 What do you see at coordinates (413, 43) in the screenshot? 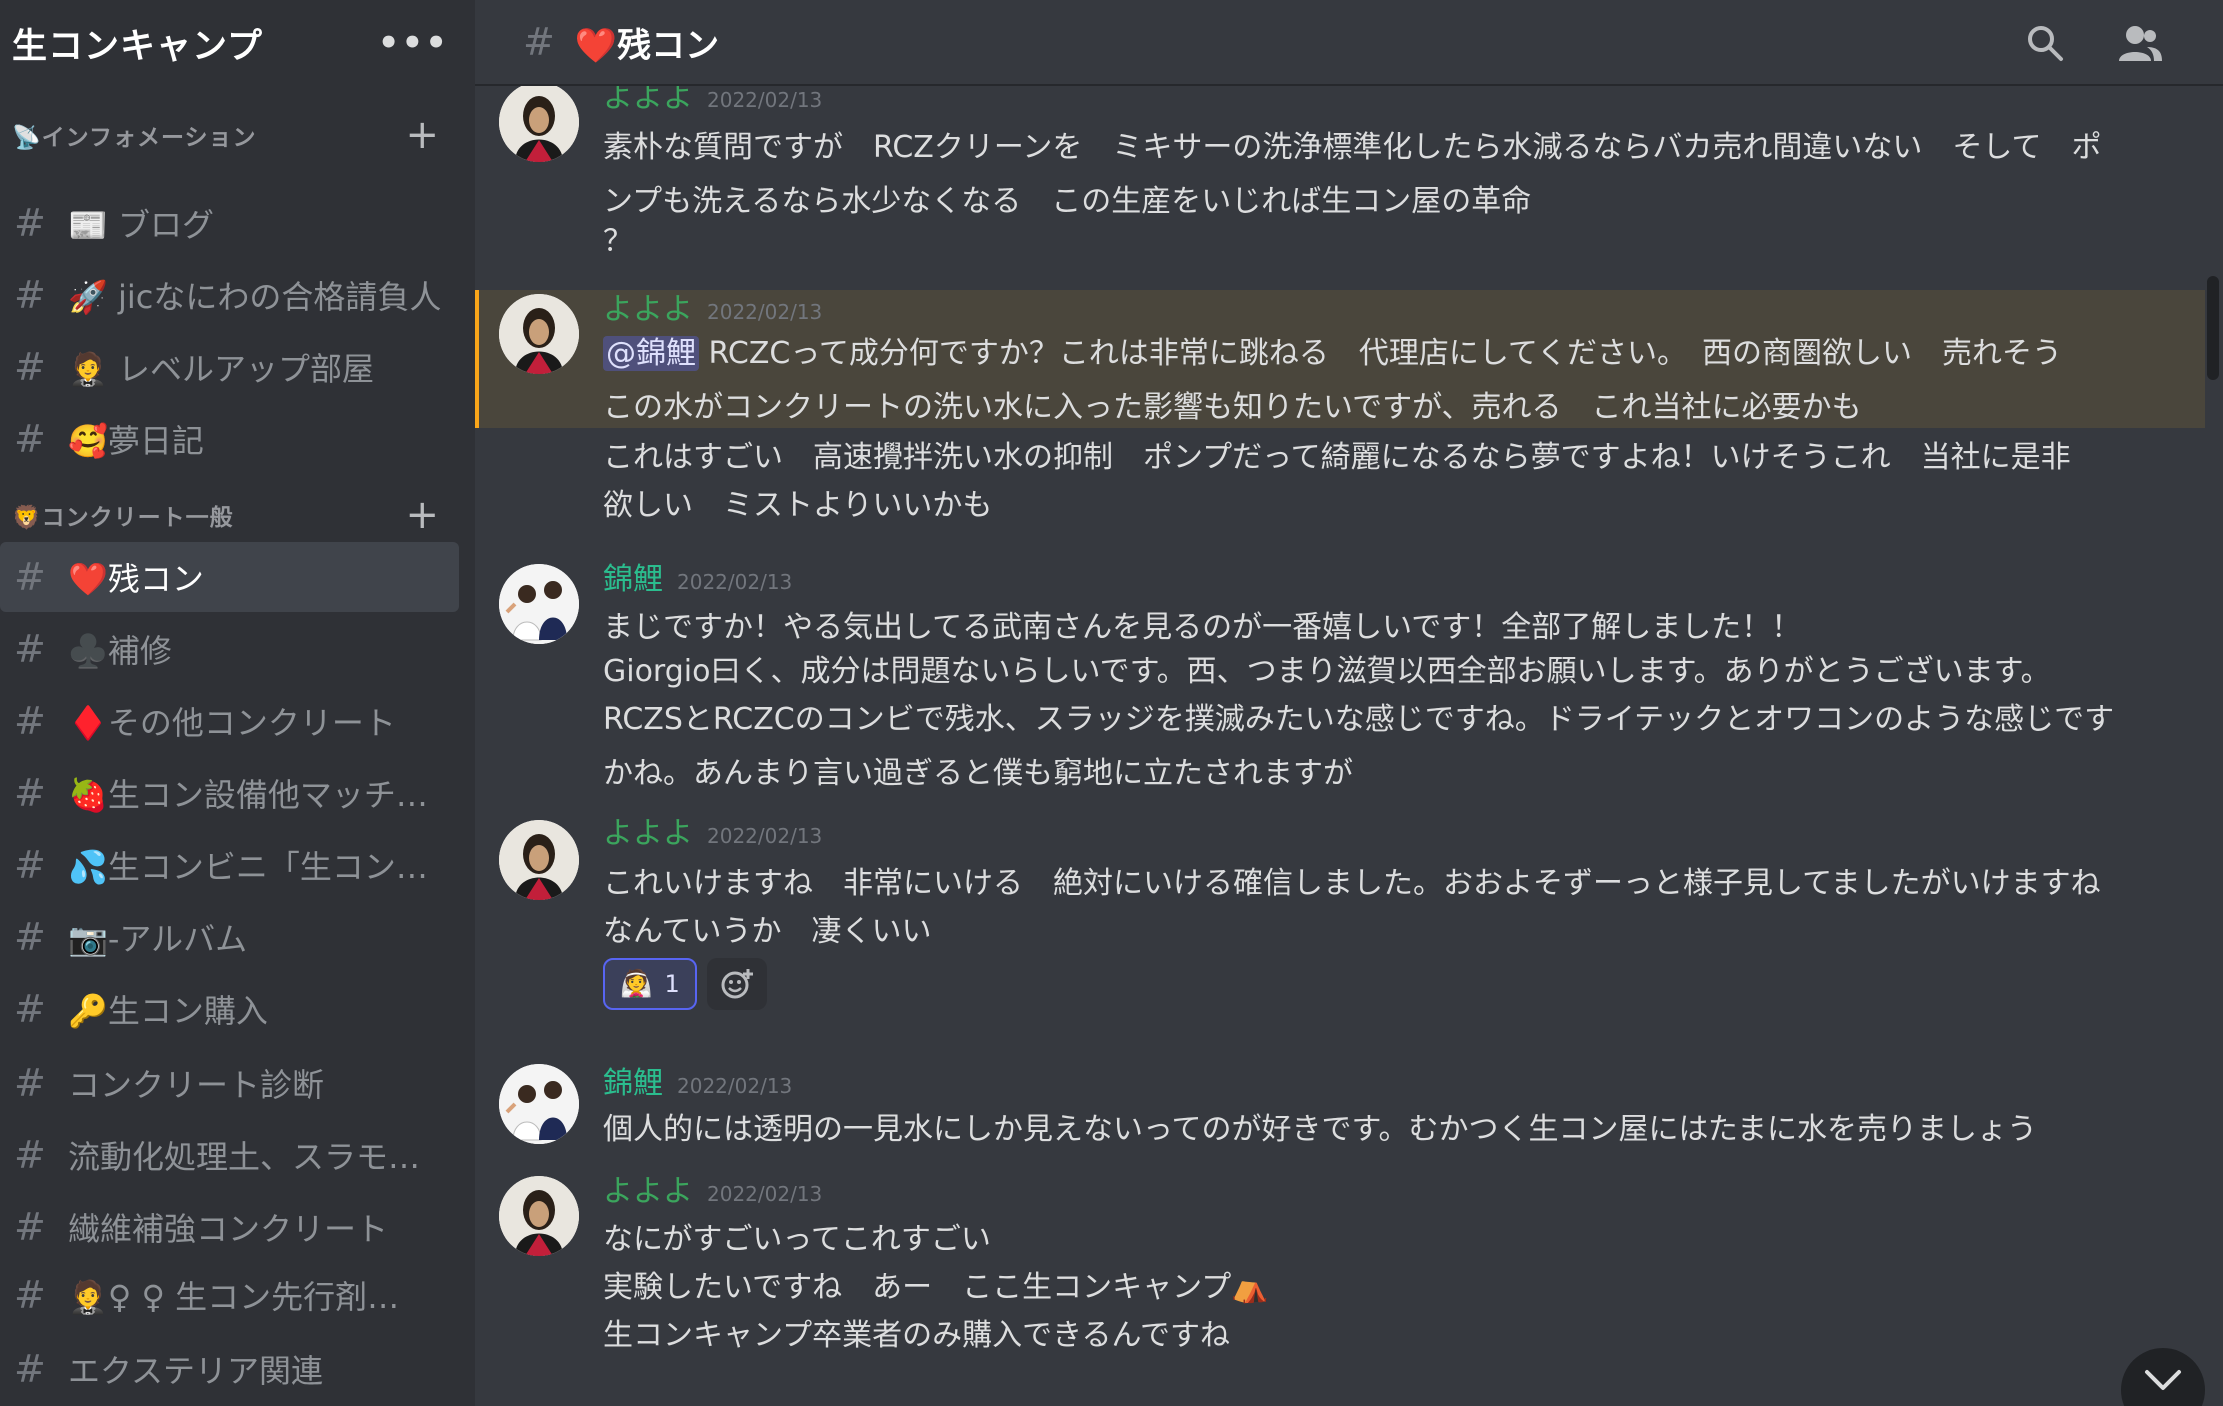
I see `server-menu-icon: •••` at bounding box center [413, 43].